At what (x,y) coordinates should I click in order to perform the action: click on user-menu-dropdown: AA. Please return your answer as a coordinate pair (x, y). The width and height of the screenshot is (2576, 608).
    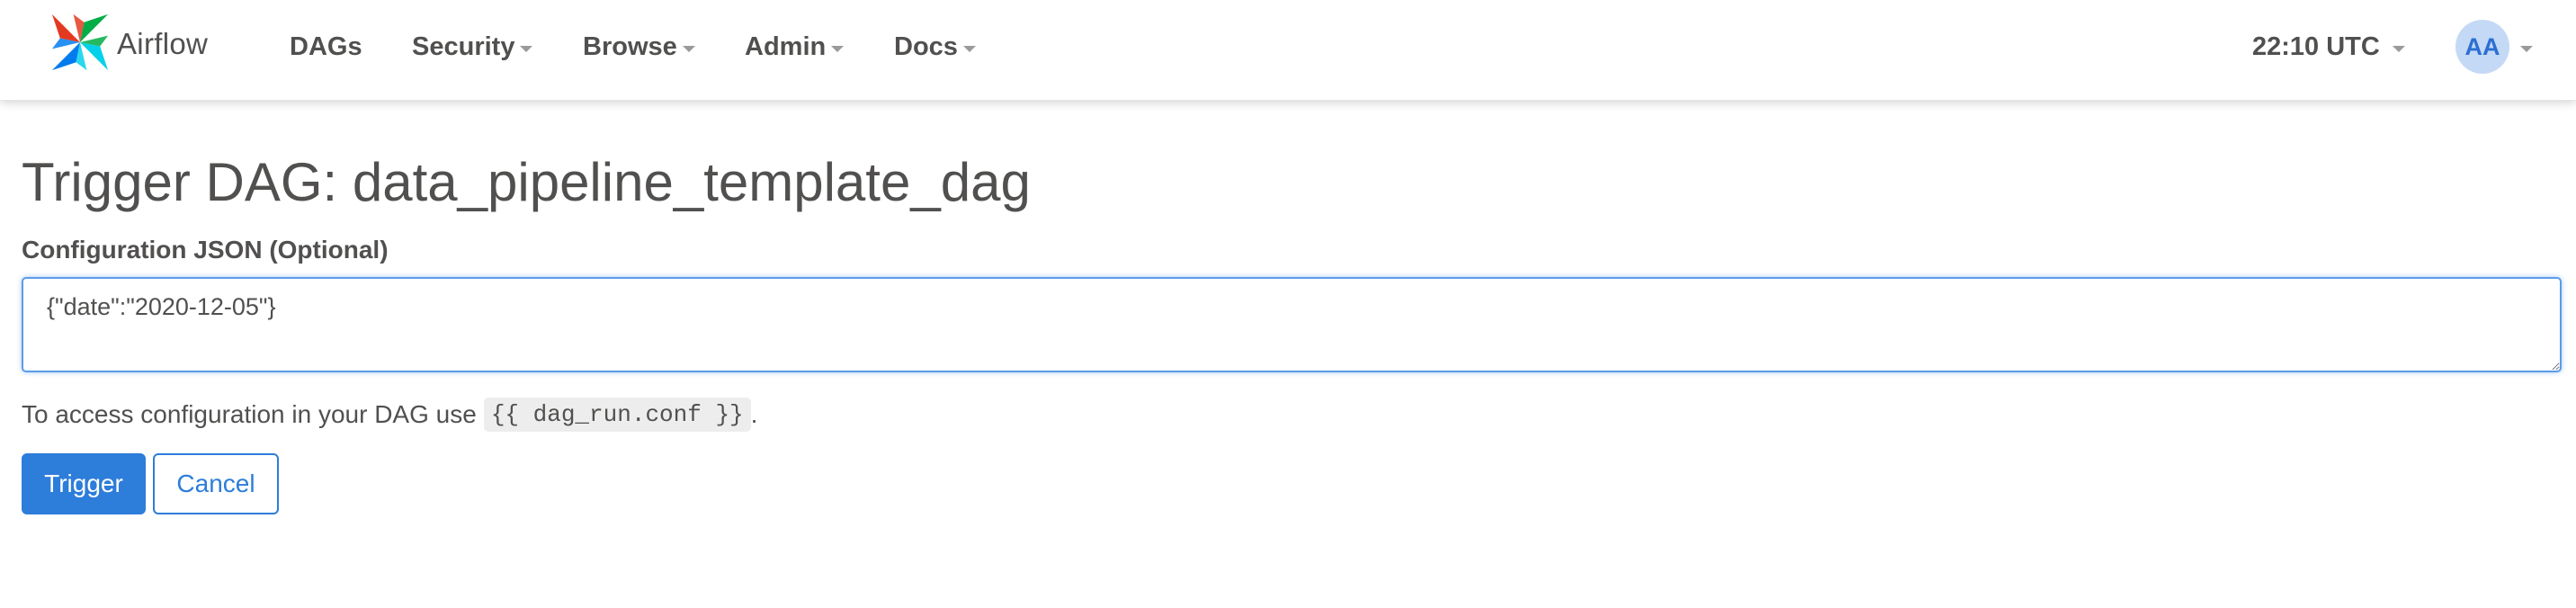
    Looking at the image, I should click on (2494, 47).